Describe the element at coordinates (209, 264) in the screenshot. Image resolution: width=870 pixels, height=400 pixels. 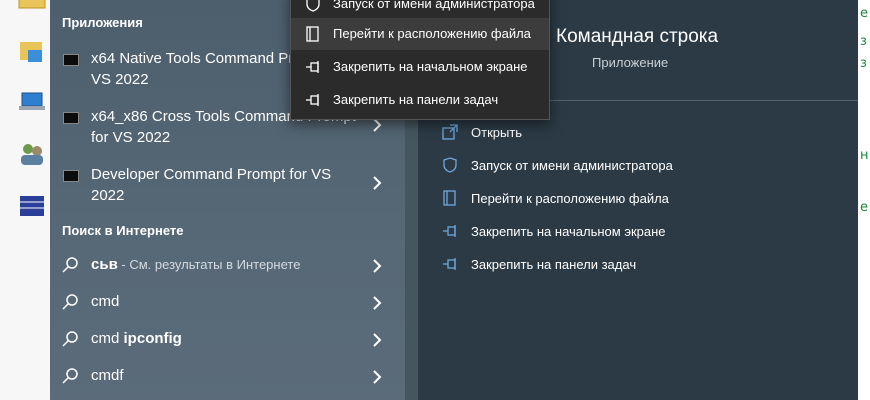
I see `hint-text: - См. результаты в Интернете` at that location.